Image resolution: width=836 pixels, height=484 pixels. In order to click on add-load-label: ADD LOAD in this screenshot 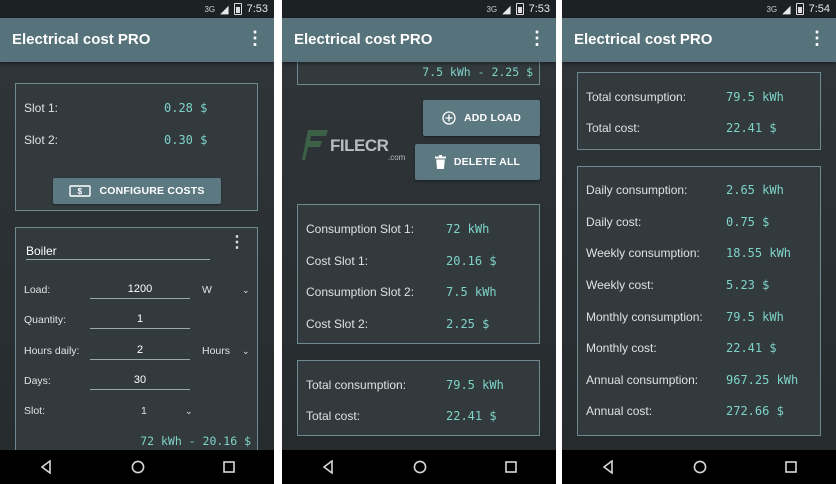, I will do `click(492, 118)`.